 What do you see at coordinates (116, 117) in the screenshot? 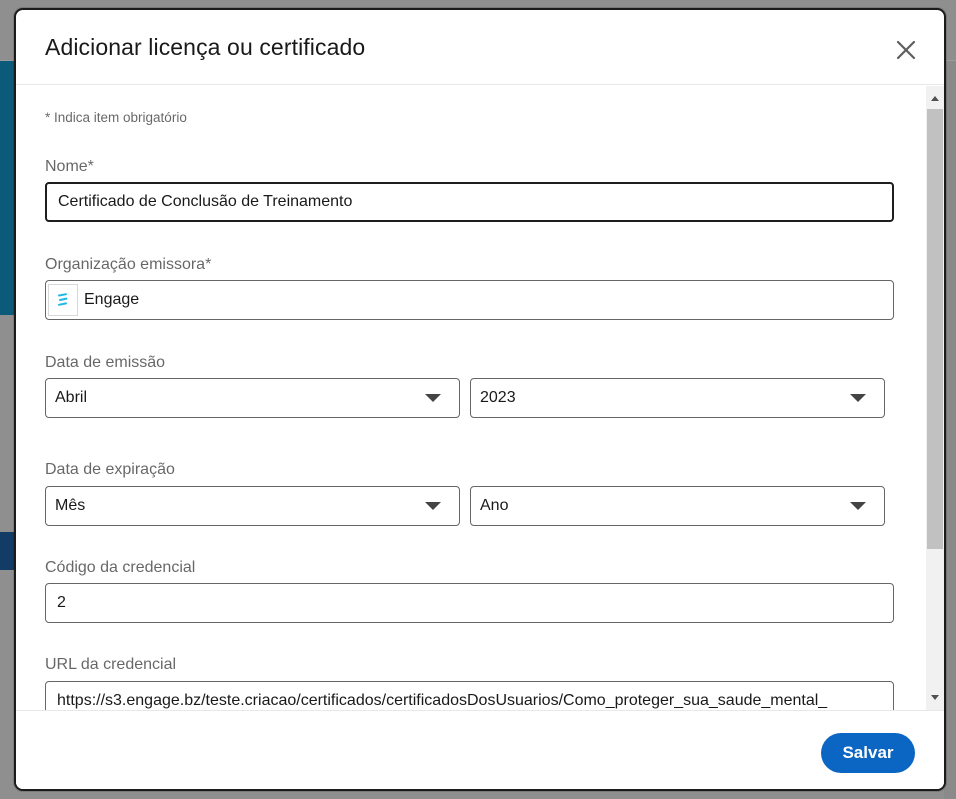
I see `required-note: * Indica item obrigatório` at bounding box center [116, 117].